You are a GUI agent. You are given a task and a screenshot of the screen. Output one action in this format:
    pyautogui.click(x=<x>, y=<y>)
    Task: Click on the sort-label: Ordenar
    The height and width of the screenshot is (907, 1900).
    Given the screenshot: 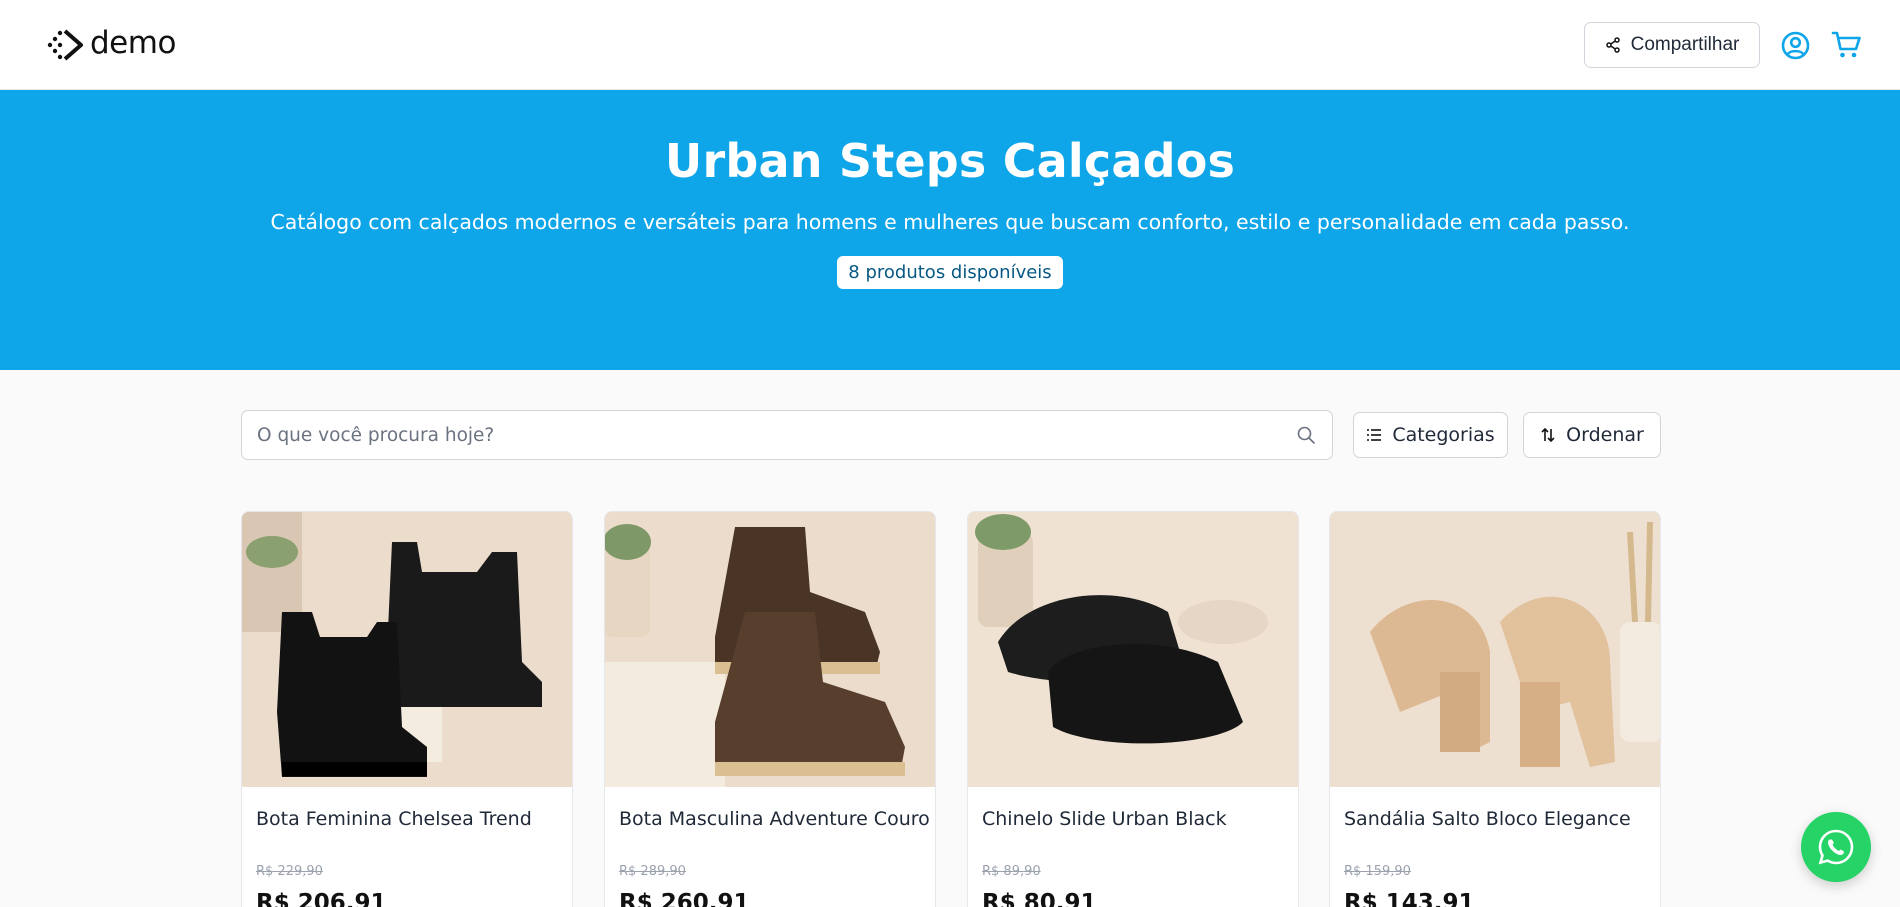 What is the action you would take?
    pyautogui.click(x=1605, y=435)
    